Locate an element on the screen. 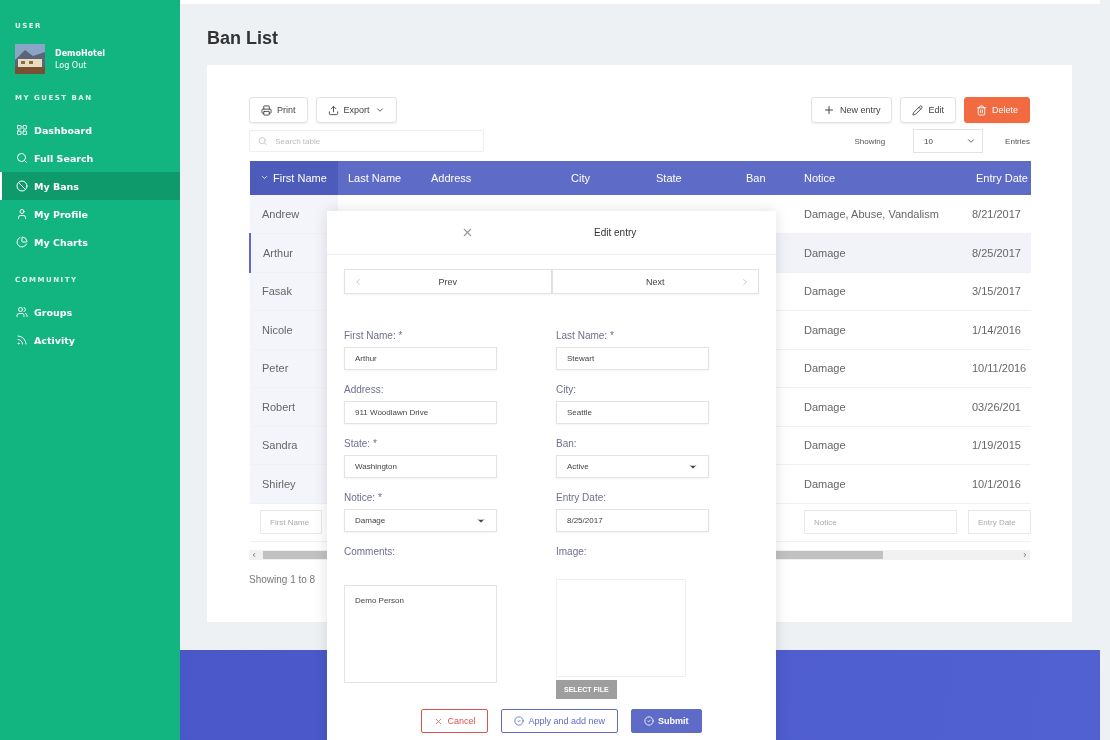 The image size is (1110, 740). cancel-button: Cancel is located at coordinates (455, 721).